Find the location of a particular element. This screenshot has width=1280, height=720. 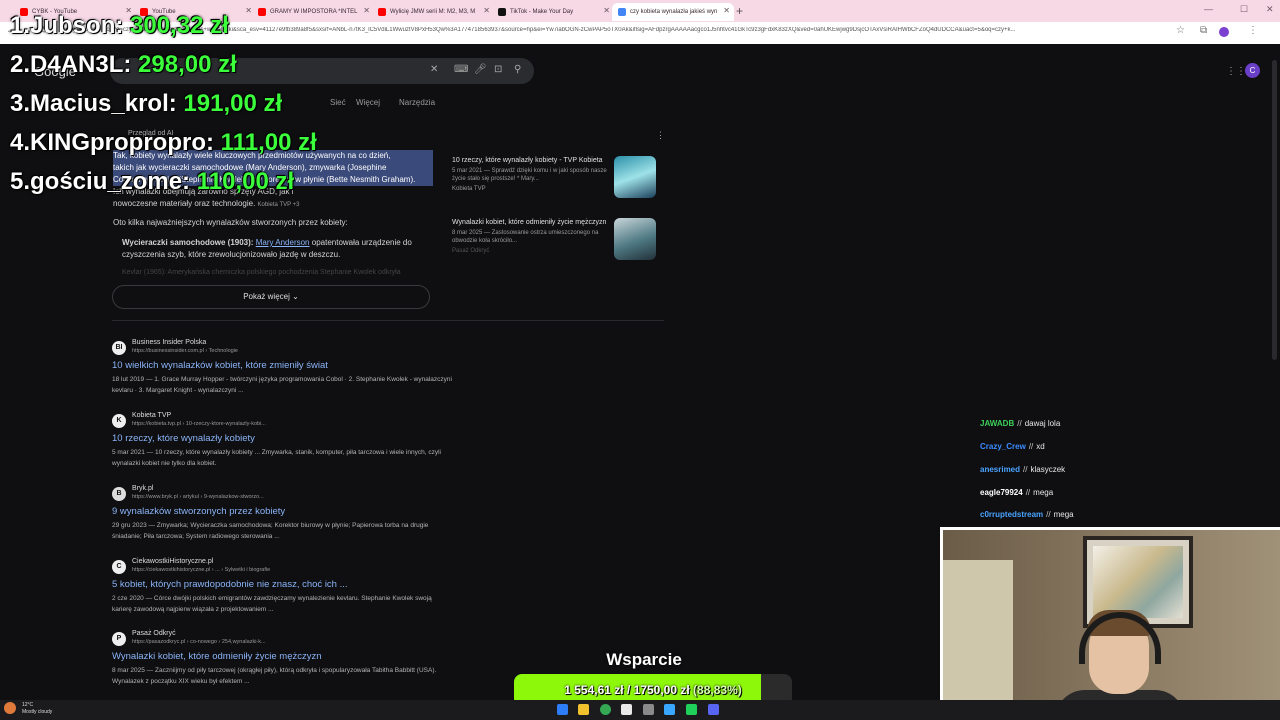

side-card-source: Pasaż Odkryć is located at coordinates (471, 251).